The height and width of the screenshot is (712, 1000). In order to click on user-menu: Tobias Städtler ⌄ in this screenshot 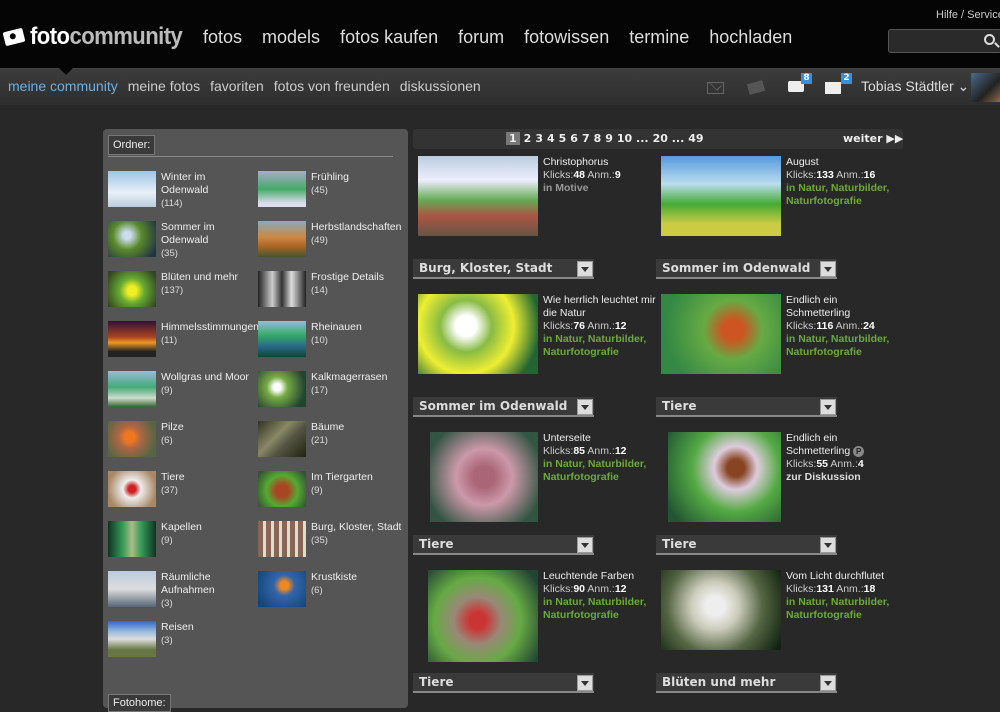, I will do `click(915, 86)`.